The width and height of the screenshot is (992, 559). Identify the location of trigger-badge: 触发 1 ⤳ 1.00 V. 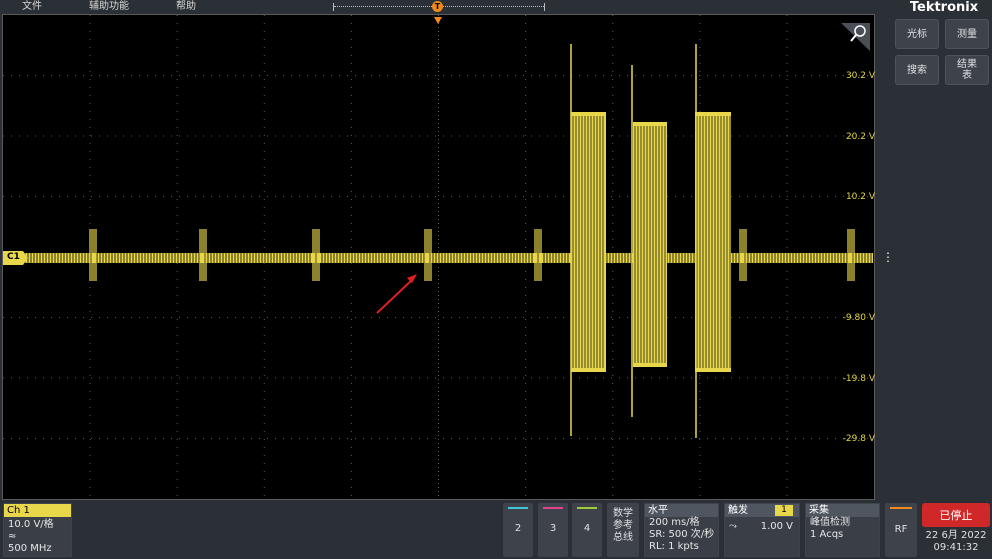
(762, 530).